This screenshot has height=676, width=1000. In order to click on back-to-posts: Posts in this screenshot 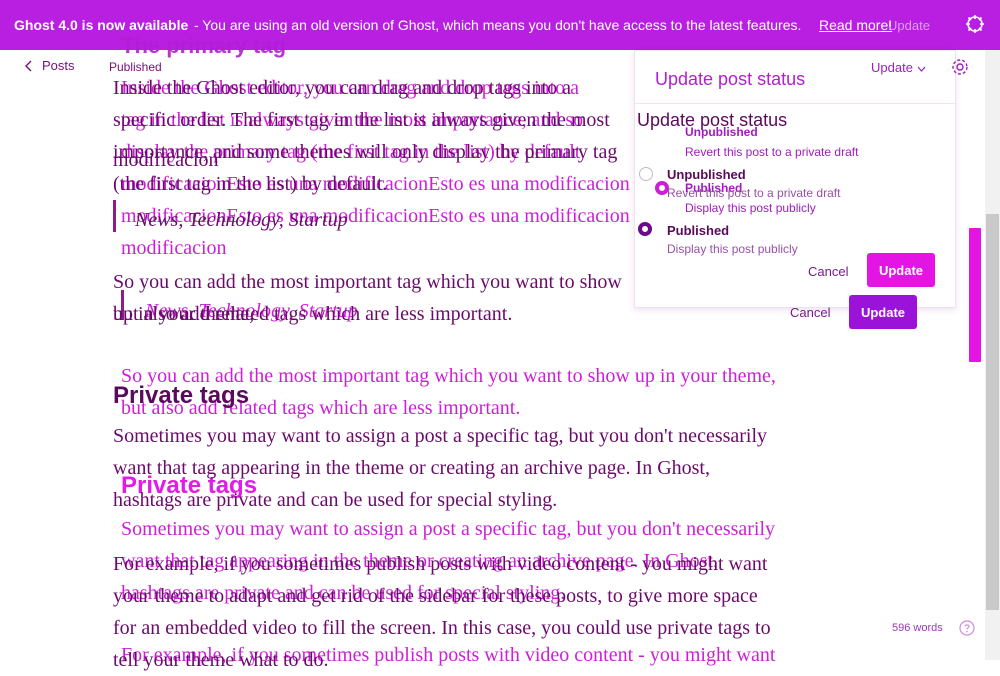, I will do `click(49, 65)`.